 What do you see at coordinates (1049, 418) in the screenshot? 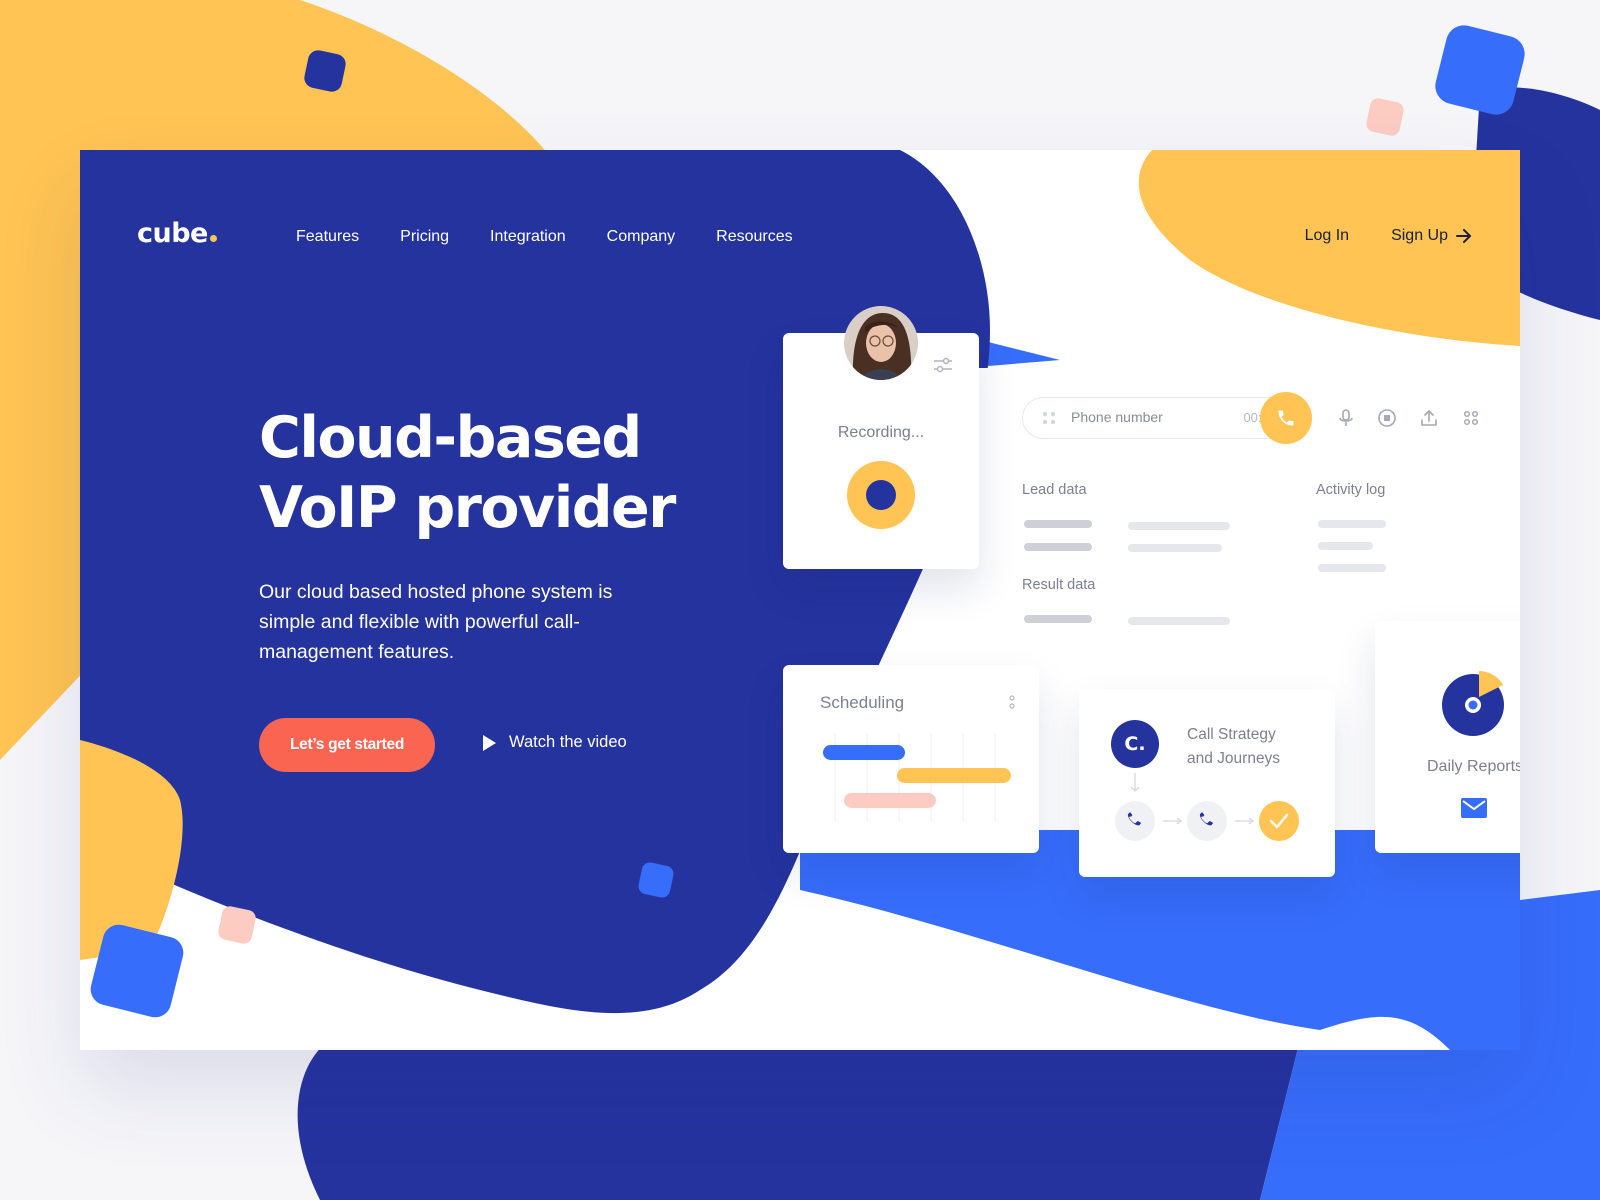
I see `grip-icon` at bounding box center [1049, 418].